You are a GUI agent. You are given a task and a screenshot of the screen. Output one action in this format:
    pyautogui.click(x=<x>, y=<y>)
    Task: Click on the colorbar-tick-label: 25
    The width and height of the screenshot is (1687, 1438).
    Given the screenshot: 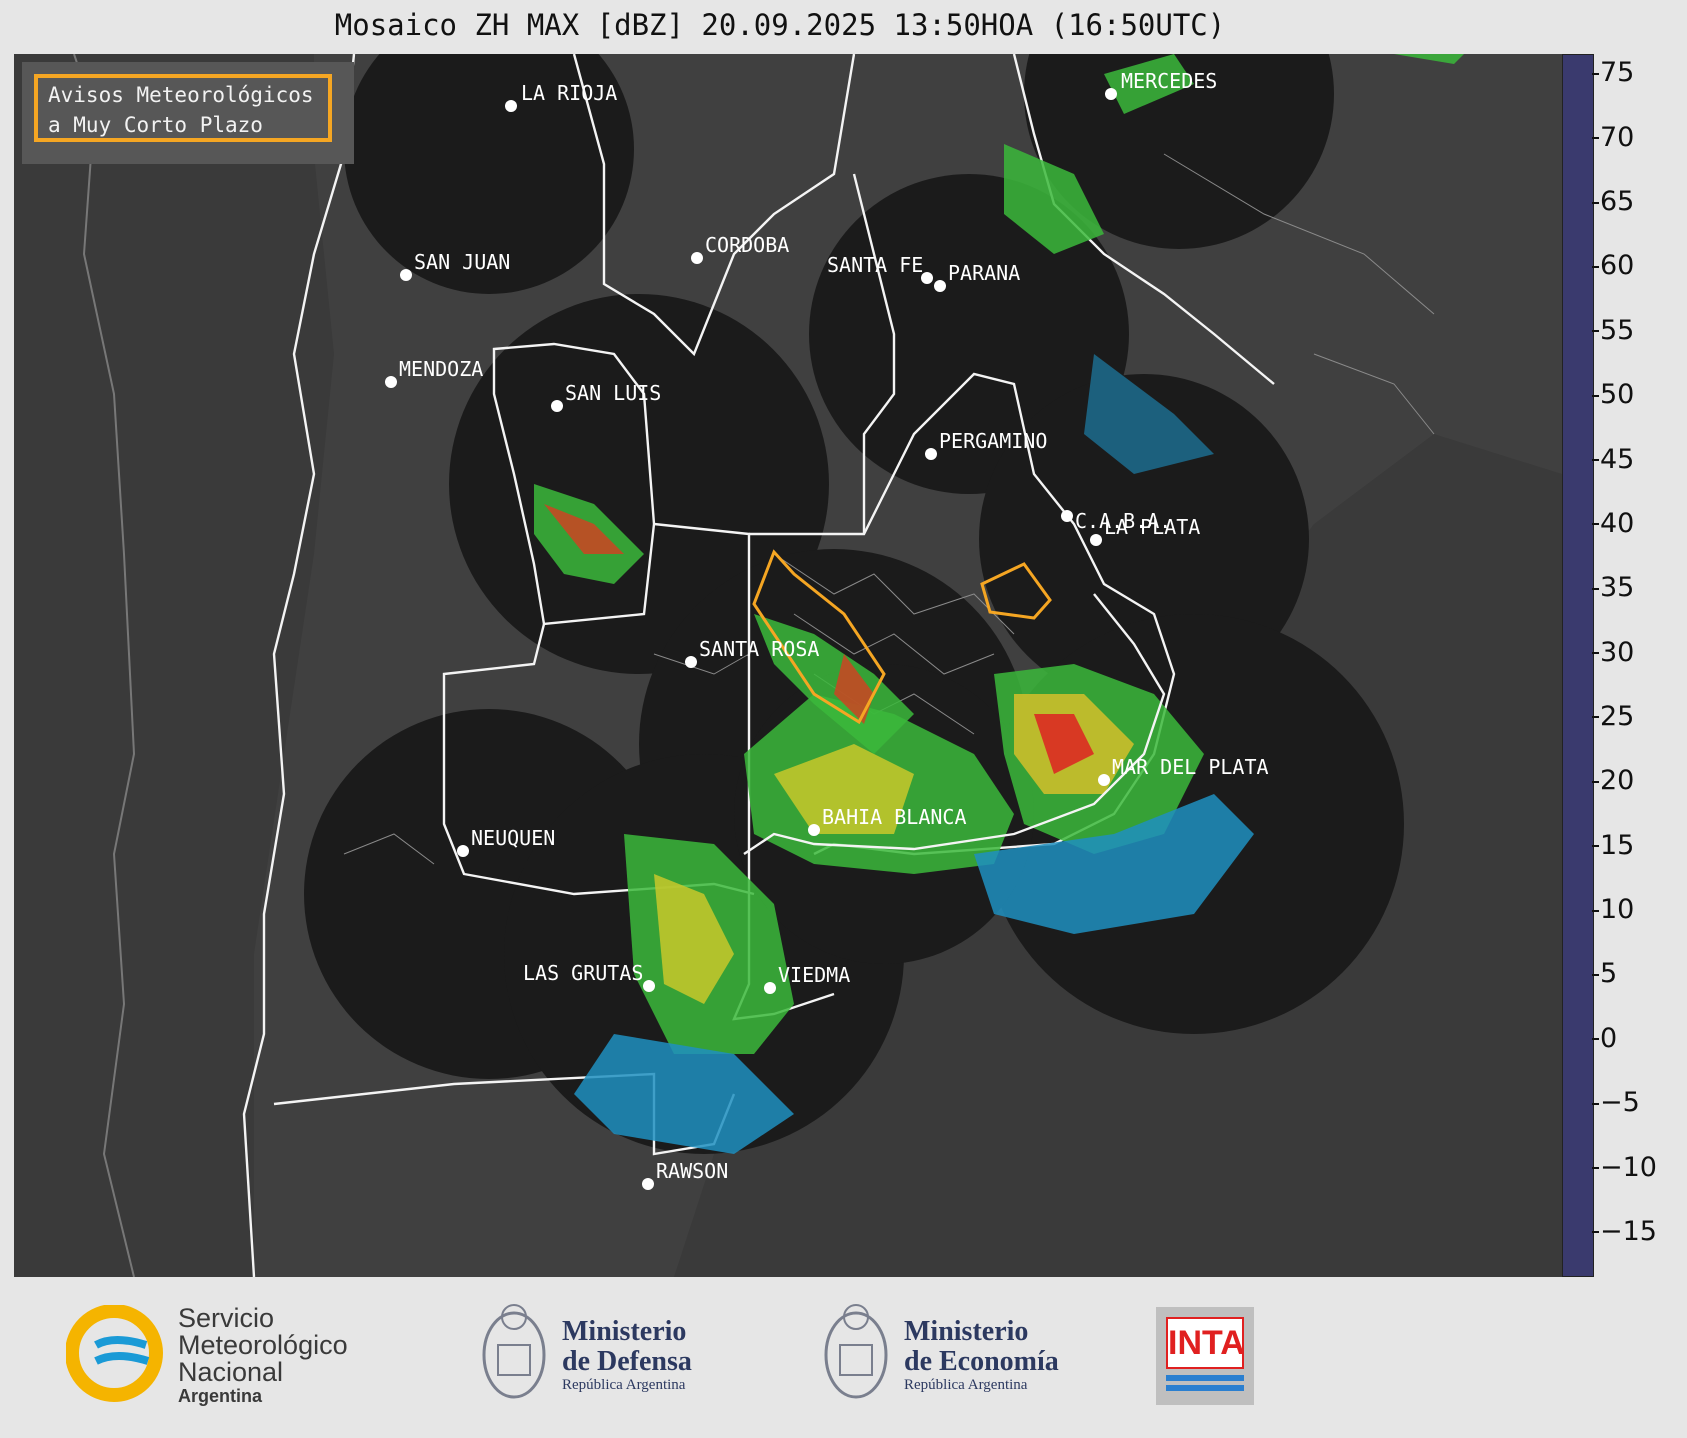 What is the action you would take?
    pyautogui.click(x=1613, y=716)
    